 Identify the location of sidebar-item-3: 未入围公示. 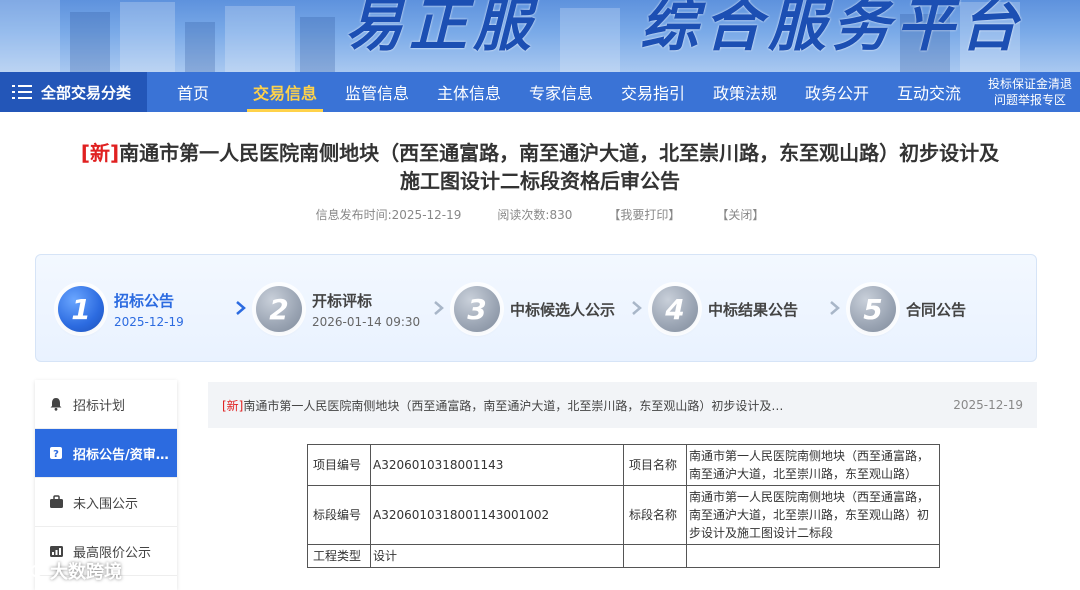
(106, 502).